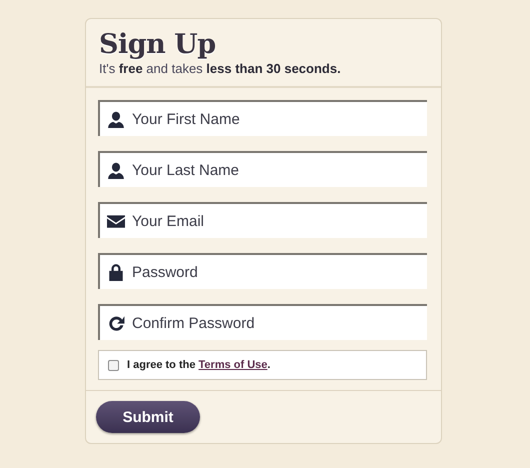 Image resolution: width=530 pixels, height=468 pixels. I want to click on agreement-text: I agree to the Terms of Use., so click(198, 365).